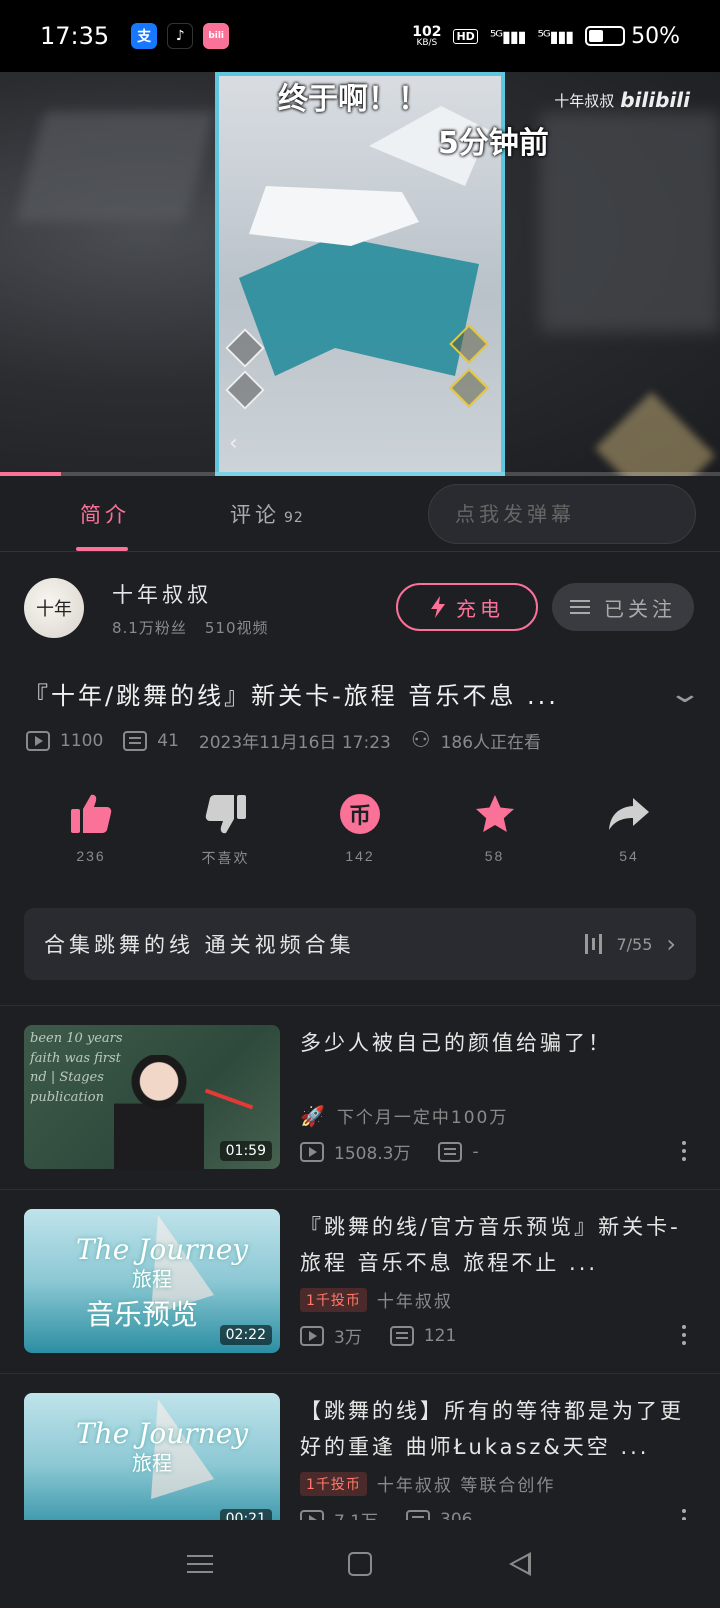 This screenshot has width=720, height=1608. Describe the element at coordinates (414, 1302) in the screenshot. I see `rec-author: 十年叔叔` at that location.